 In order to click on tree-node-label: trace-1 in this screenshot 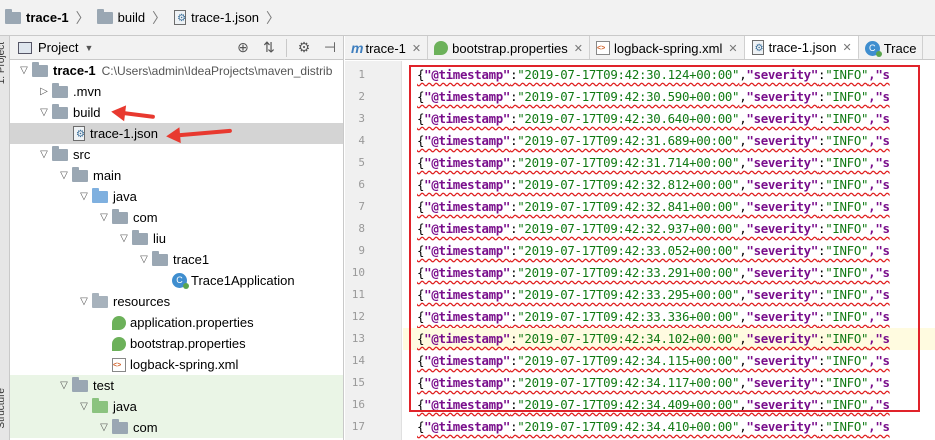, I will do `click(74, 70)`.